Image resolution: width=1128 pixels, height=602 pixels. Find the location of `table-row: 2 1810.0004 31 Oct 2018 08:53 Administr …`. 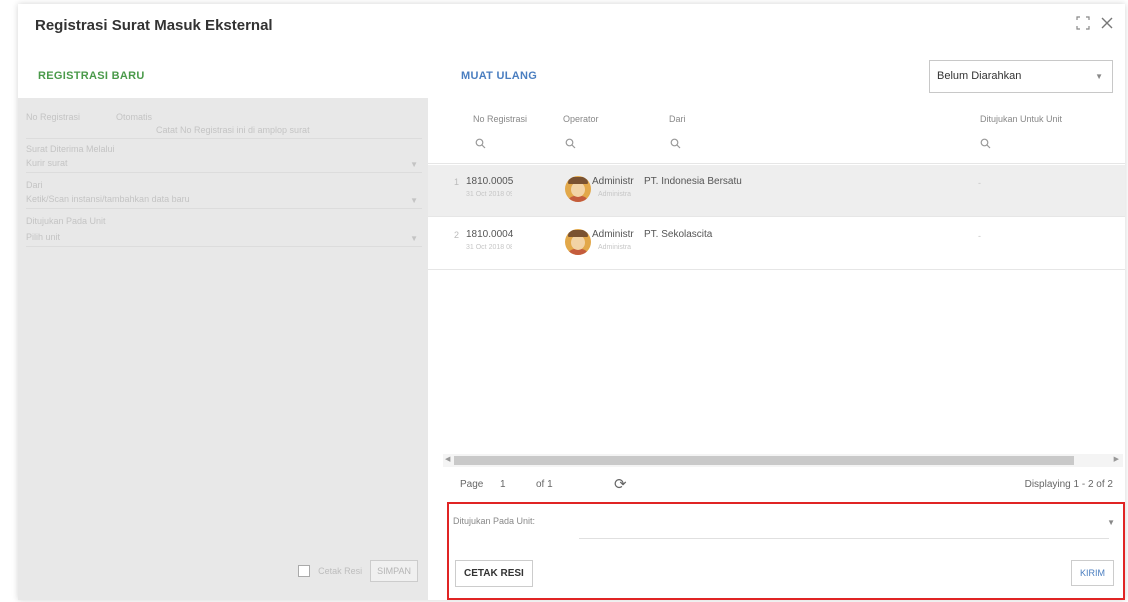

table-row: 2 1810.0004 31 Oct 2018 08:53 Administr … is located at coordinates (776, 244).